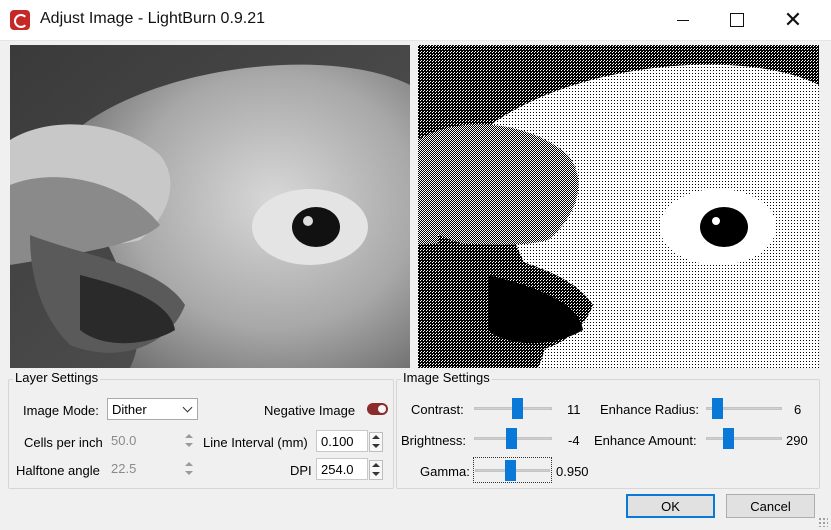 This screenshot has width=831, height=530. Describe the element at coordinates (153, 18) in the screenshot. I see `window-title: Adjust Image - LightBurn 0.9.21` at that location.